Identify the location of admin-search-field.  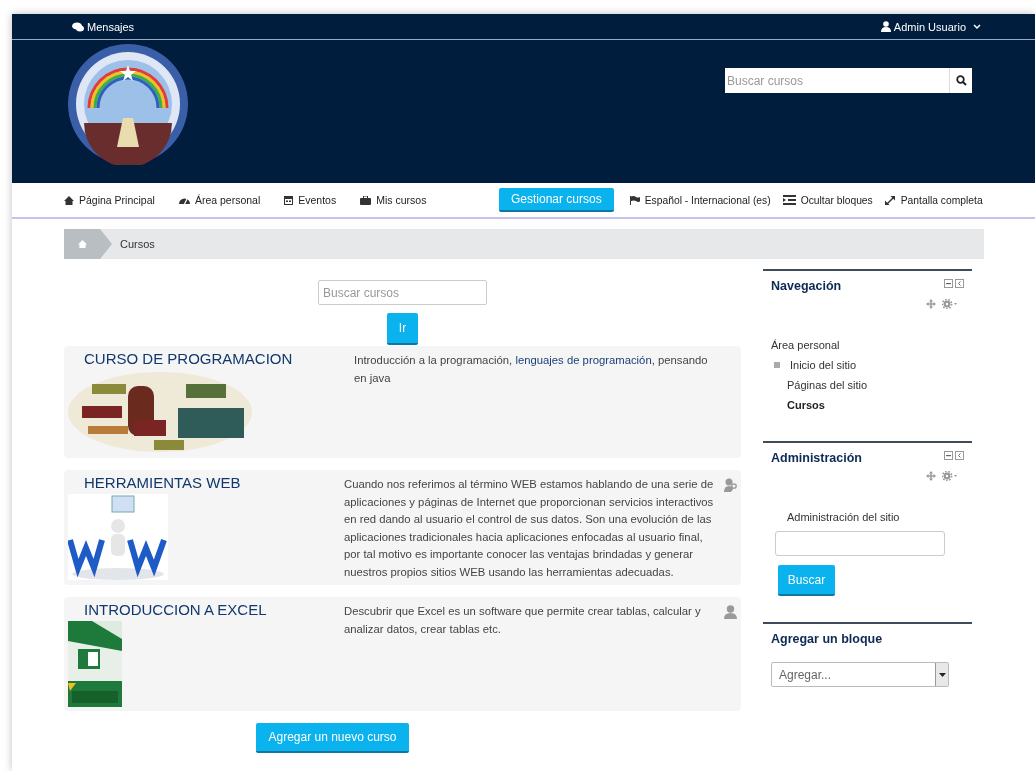
(860, 543).